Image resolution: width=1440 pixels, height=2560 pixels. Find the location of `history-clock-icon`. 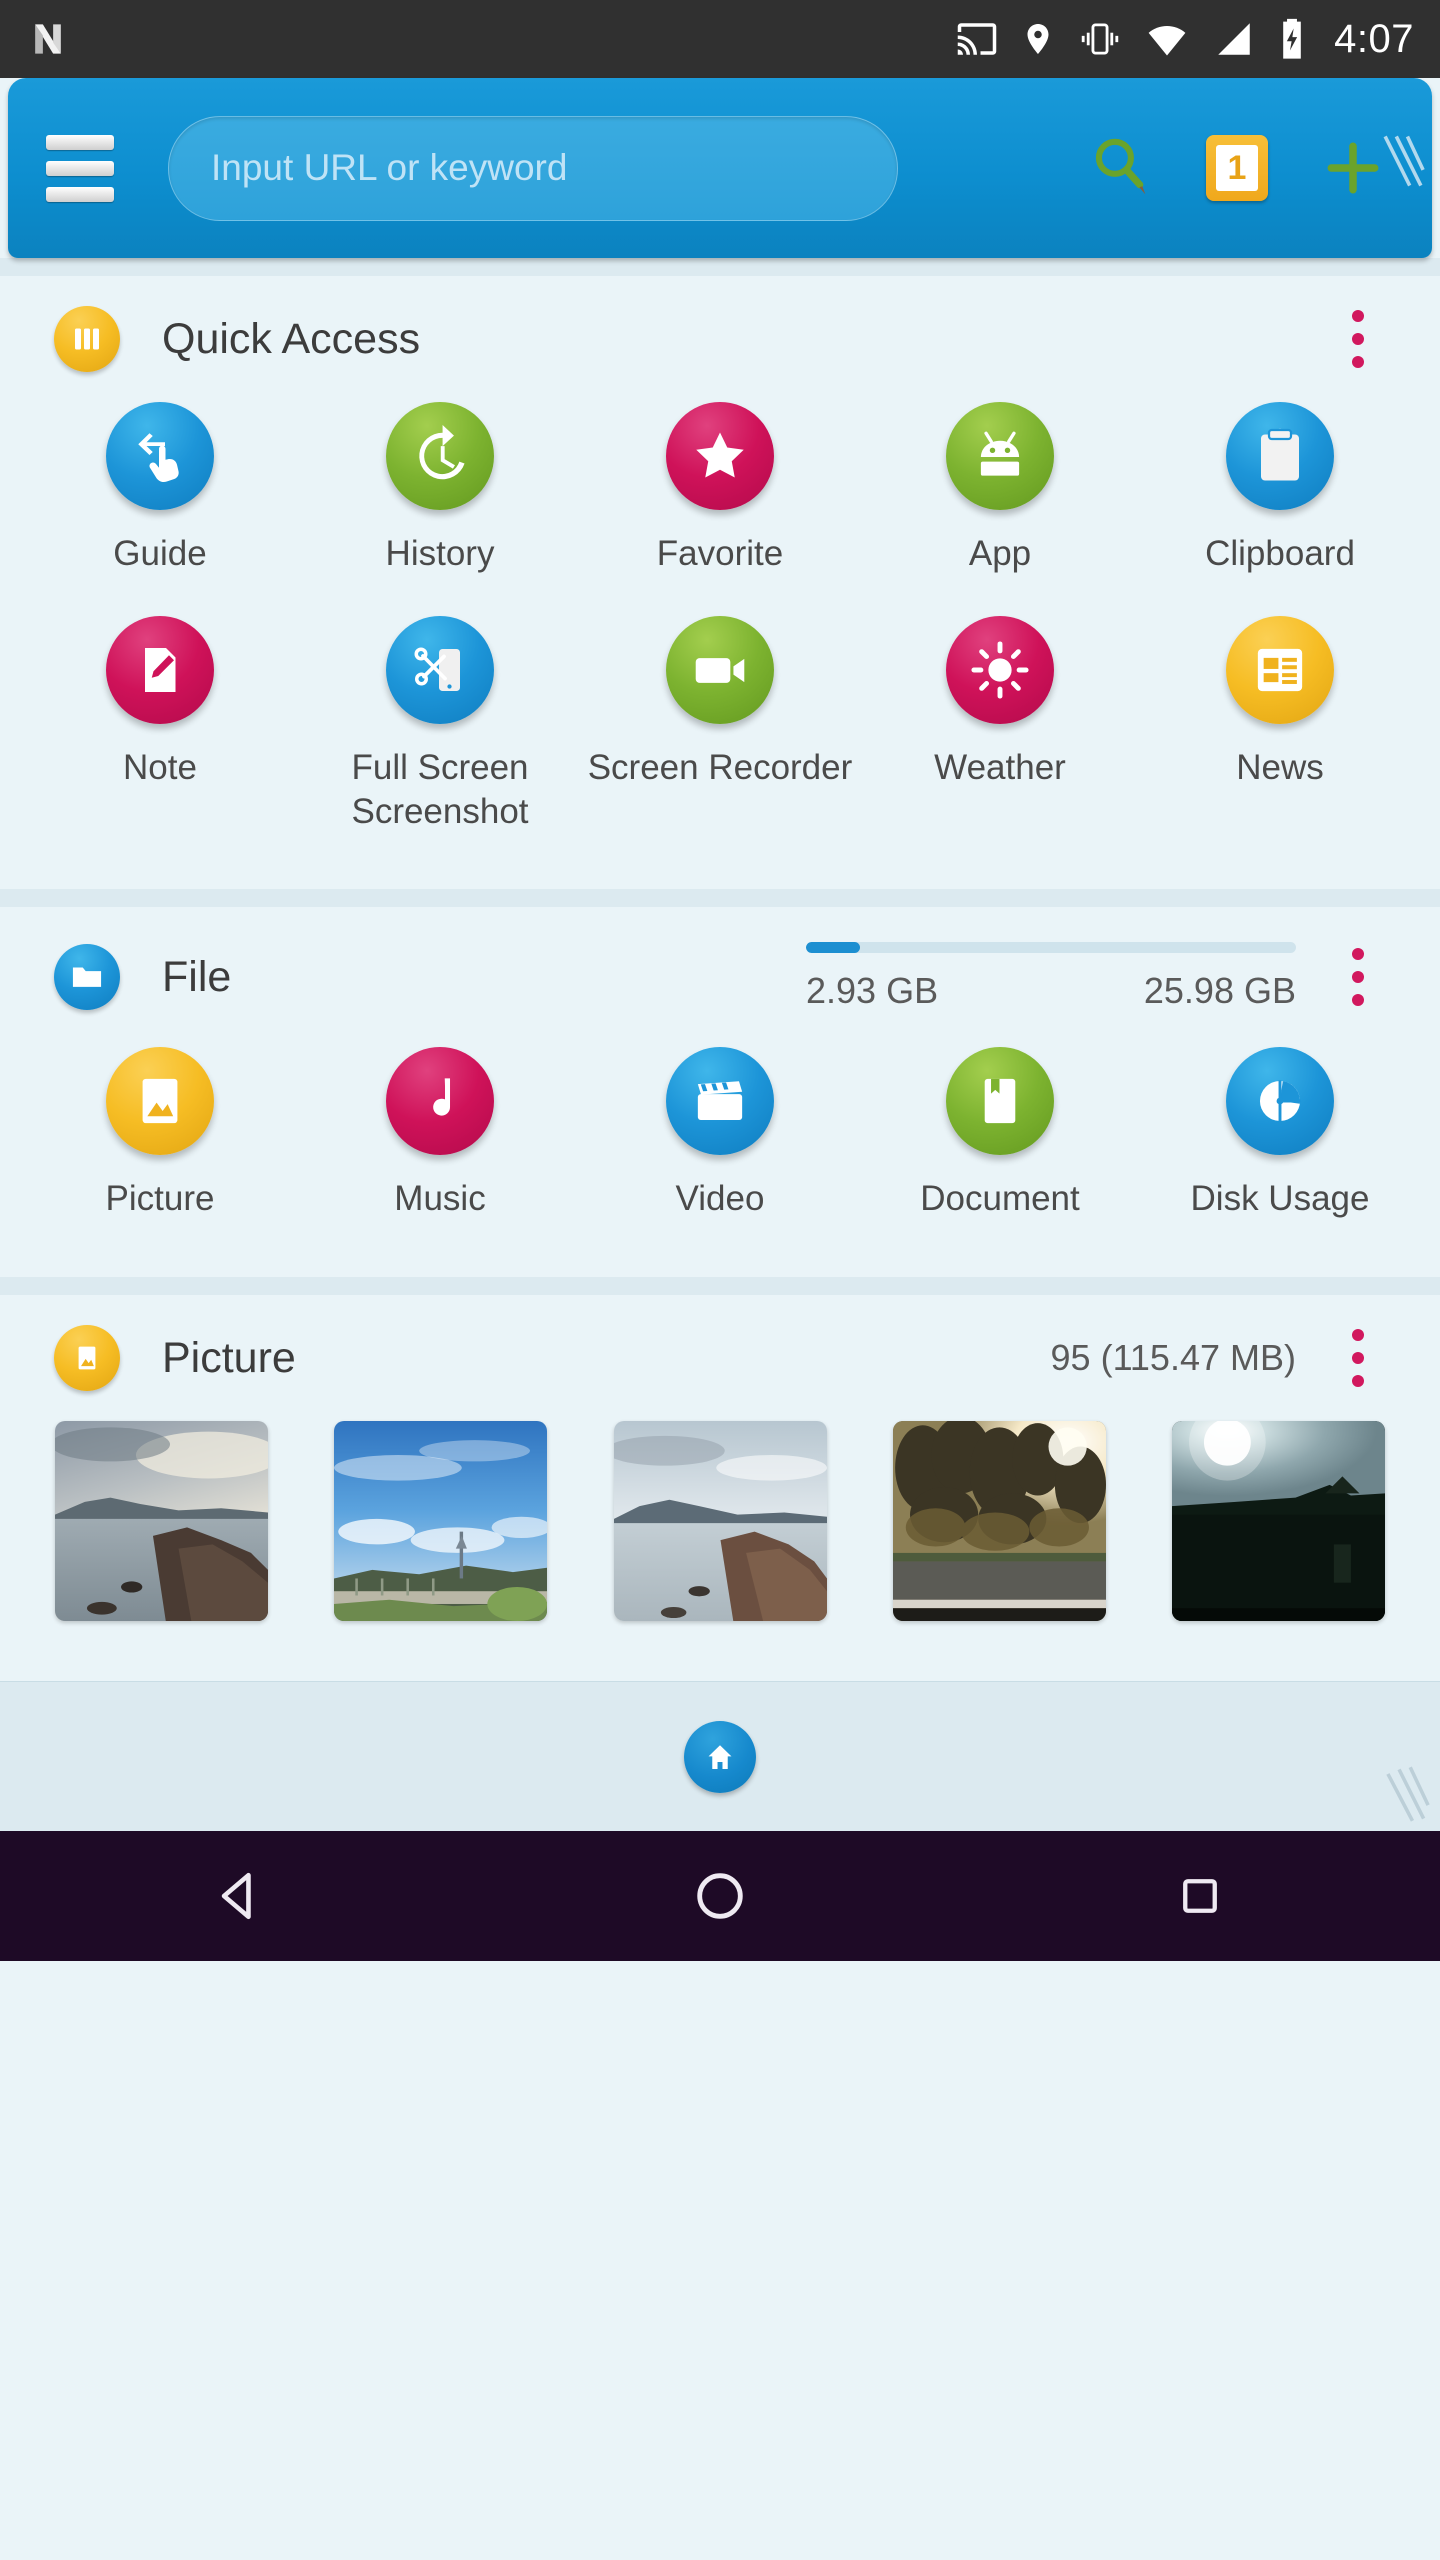

history-clock-icon is located at coordinates (440, 456).